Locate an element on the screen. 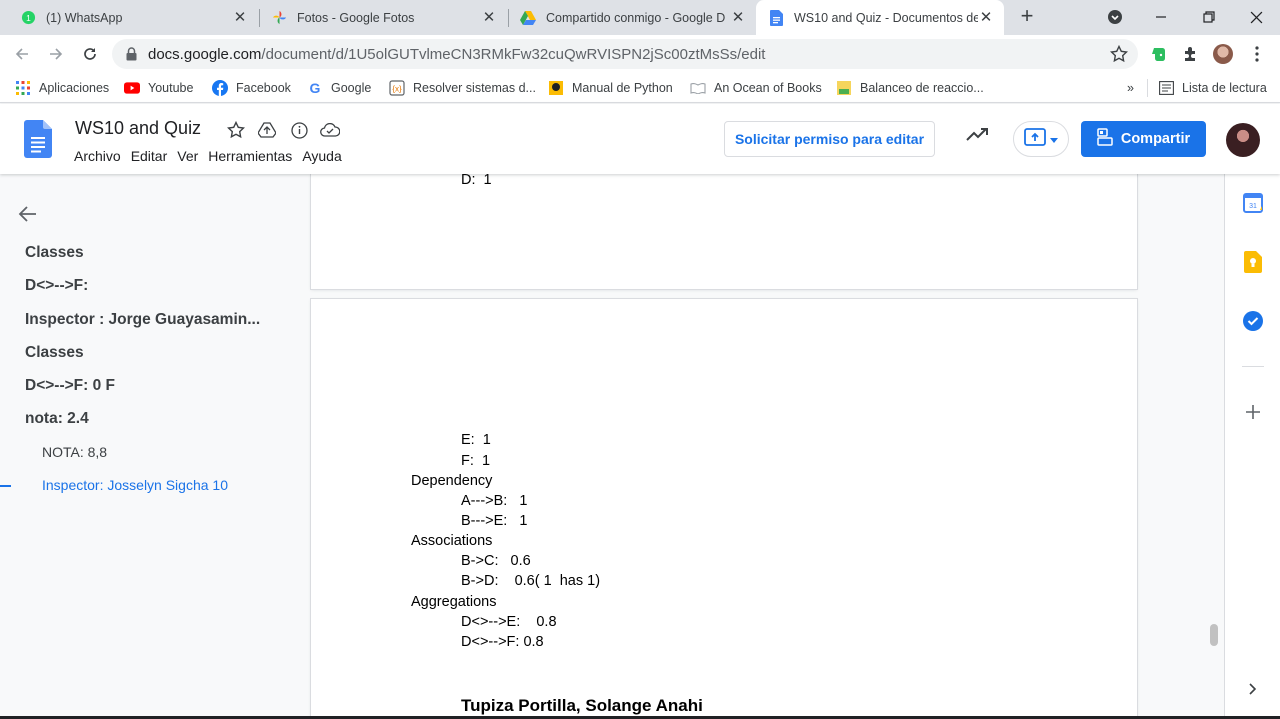  bookmark-apps: Aplicaciones is located at coordinates (62, 88).